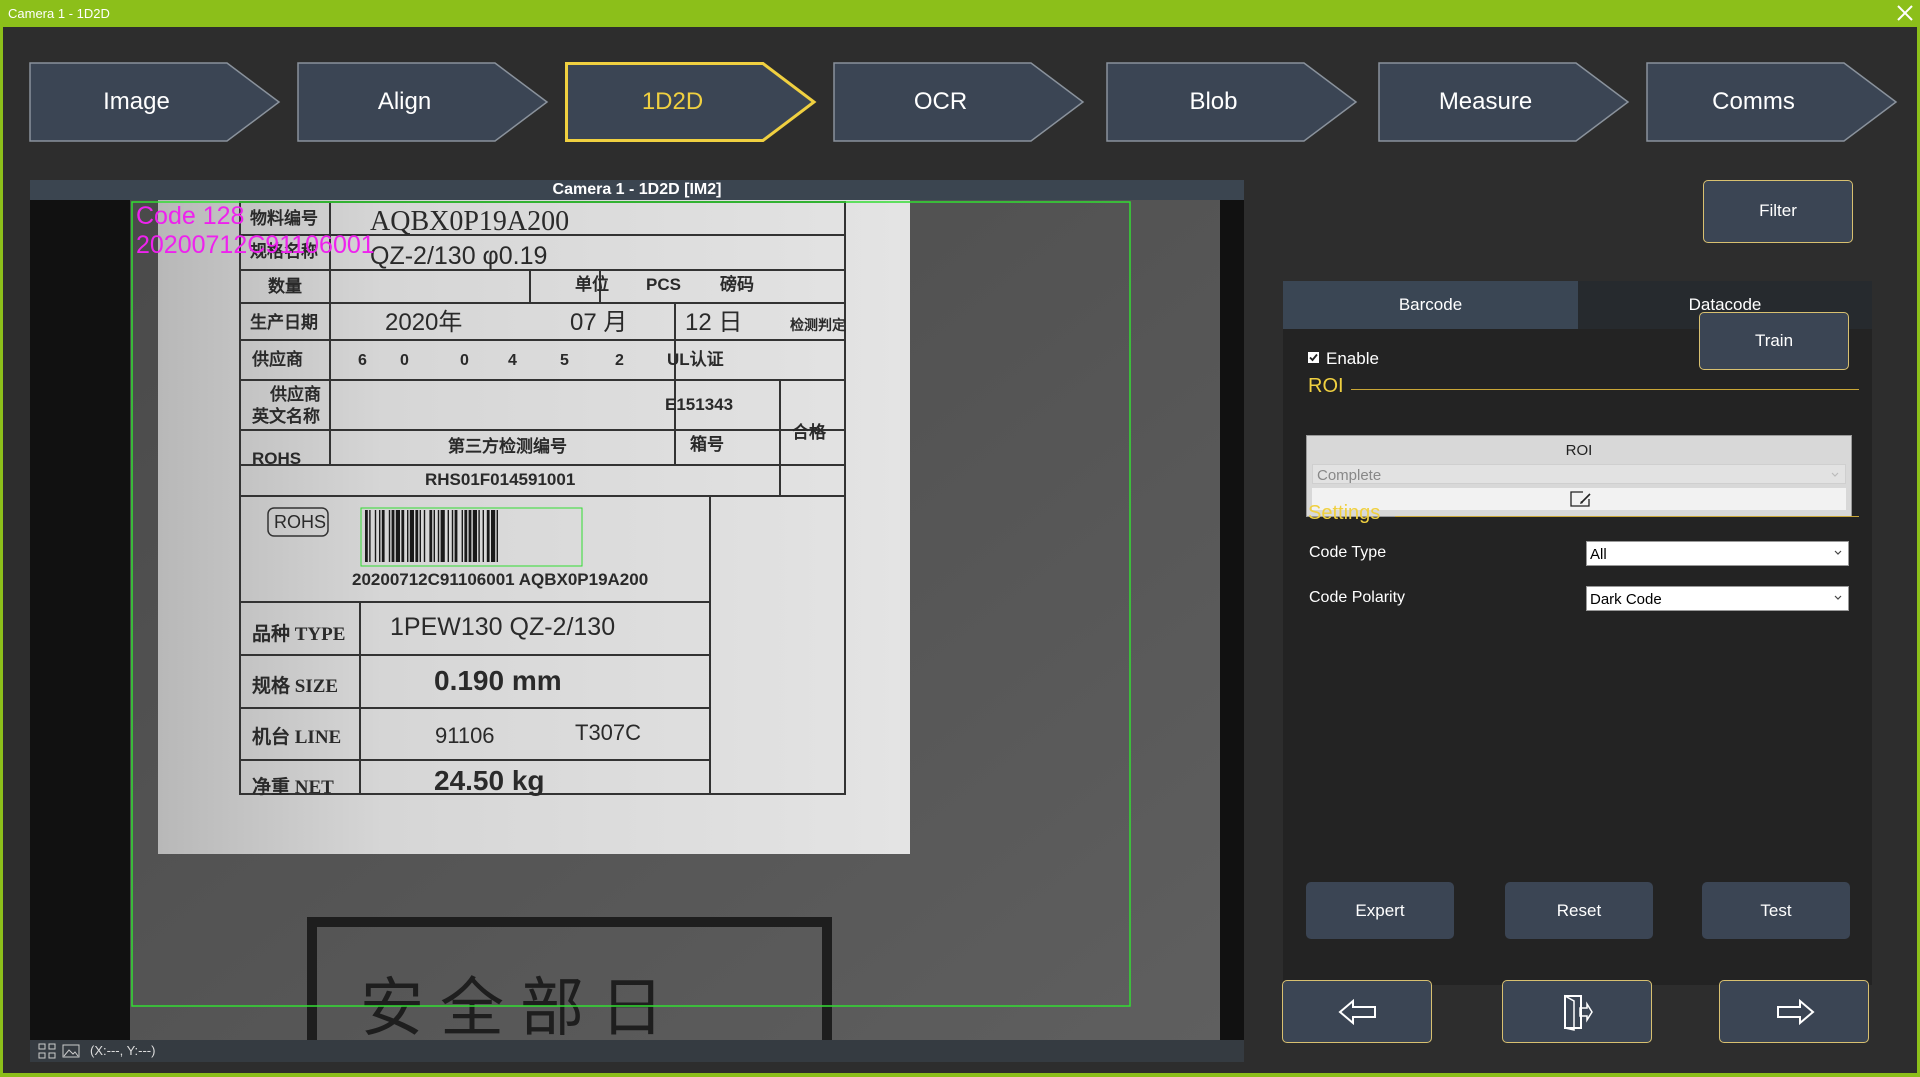  I want to click on arrow-left-icon, so click(1357, 1012).